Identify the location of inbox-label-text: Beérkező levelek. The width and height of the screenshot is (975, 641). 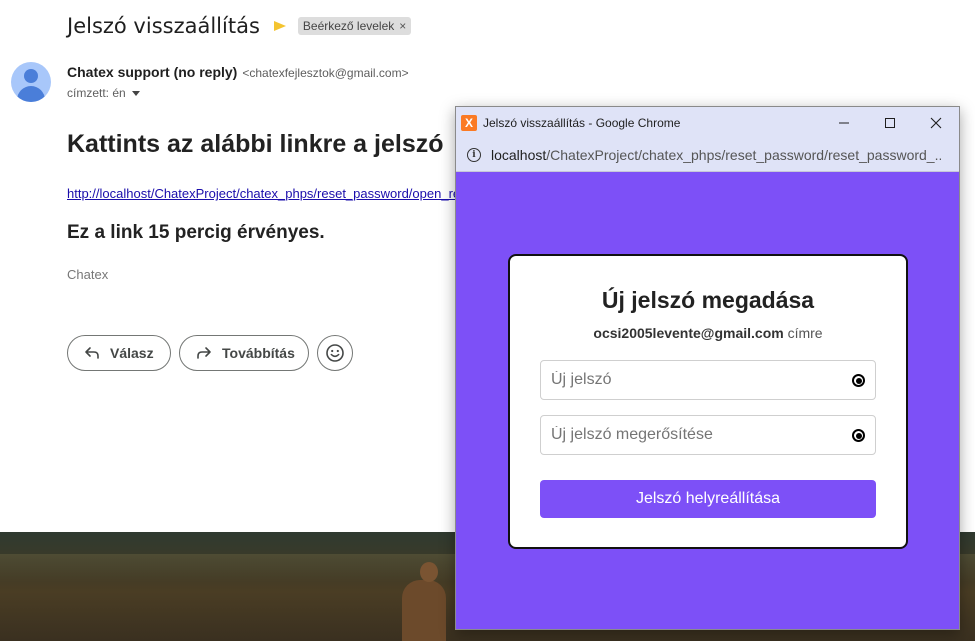
(348, 26).